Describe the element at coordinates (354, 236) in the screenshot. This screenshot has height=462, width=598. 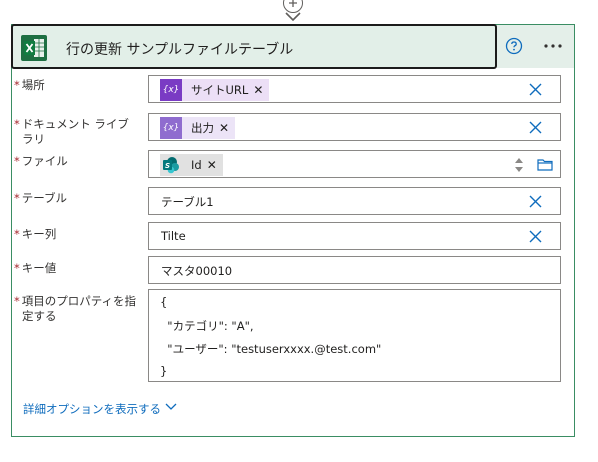
I see `key-column-field: Tilte` at that location.